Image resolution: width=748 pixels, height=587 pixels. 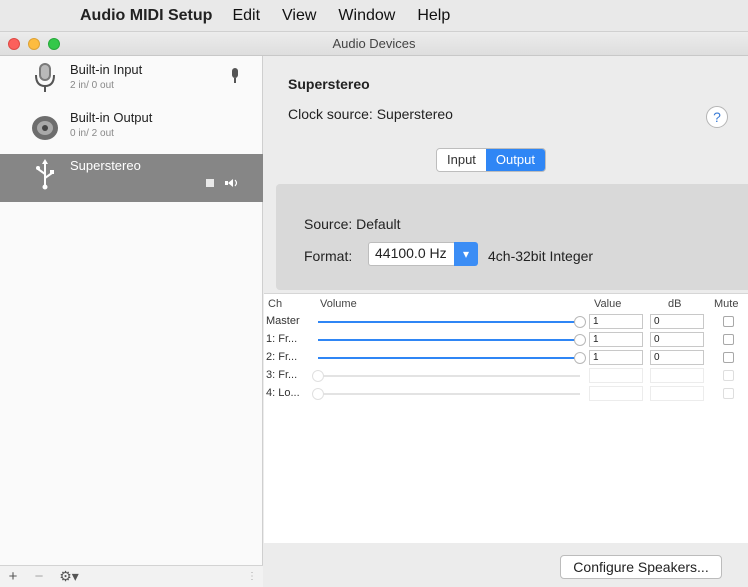 I want to click on source-label: Source: Default, so click(x=352, y=224).